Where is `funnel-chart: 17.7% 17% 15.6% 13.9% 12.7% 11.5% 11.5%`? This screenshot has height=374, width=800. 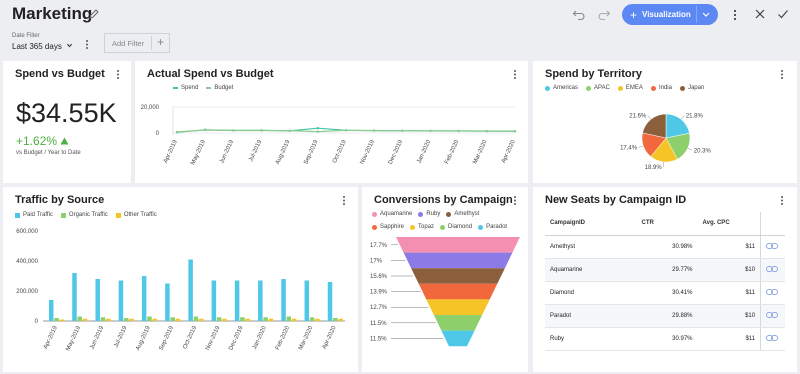
funnel-chart: 17.7% 17% 15.6% 13.9% 12.7% 11.5% 11.5% is located at coordinates (445, 292).